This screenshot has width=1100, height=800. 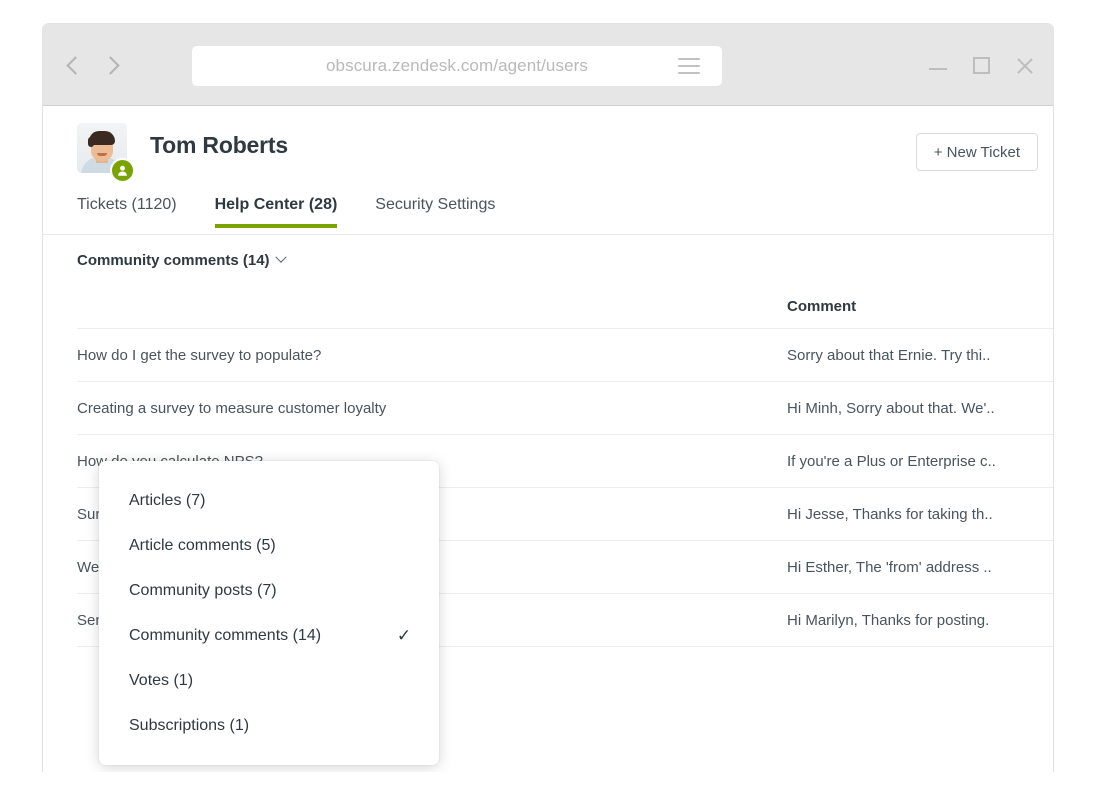 I want to click on chevron-down-icon, so click(x=280, y=257).